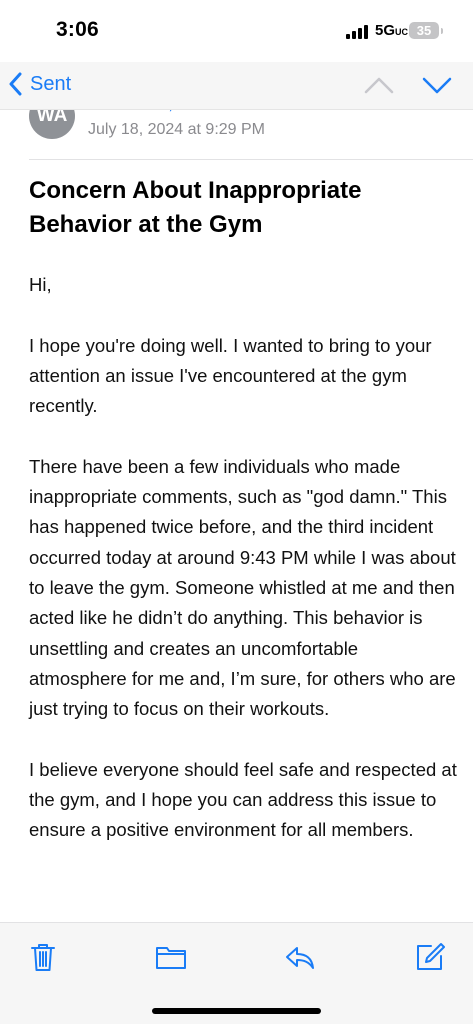 The height and width of the screenshot is (1024, 473). I want to click on back-button: Sent, so click(39, 84).